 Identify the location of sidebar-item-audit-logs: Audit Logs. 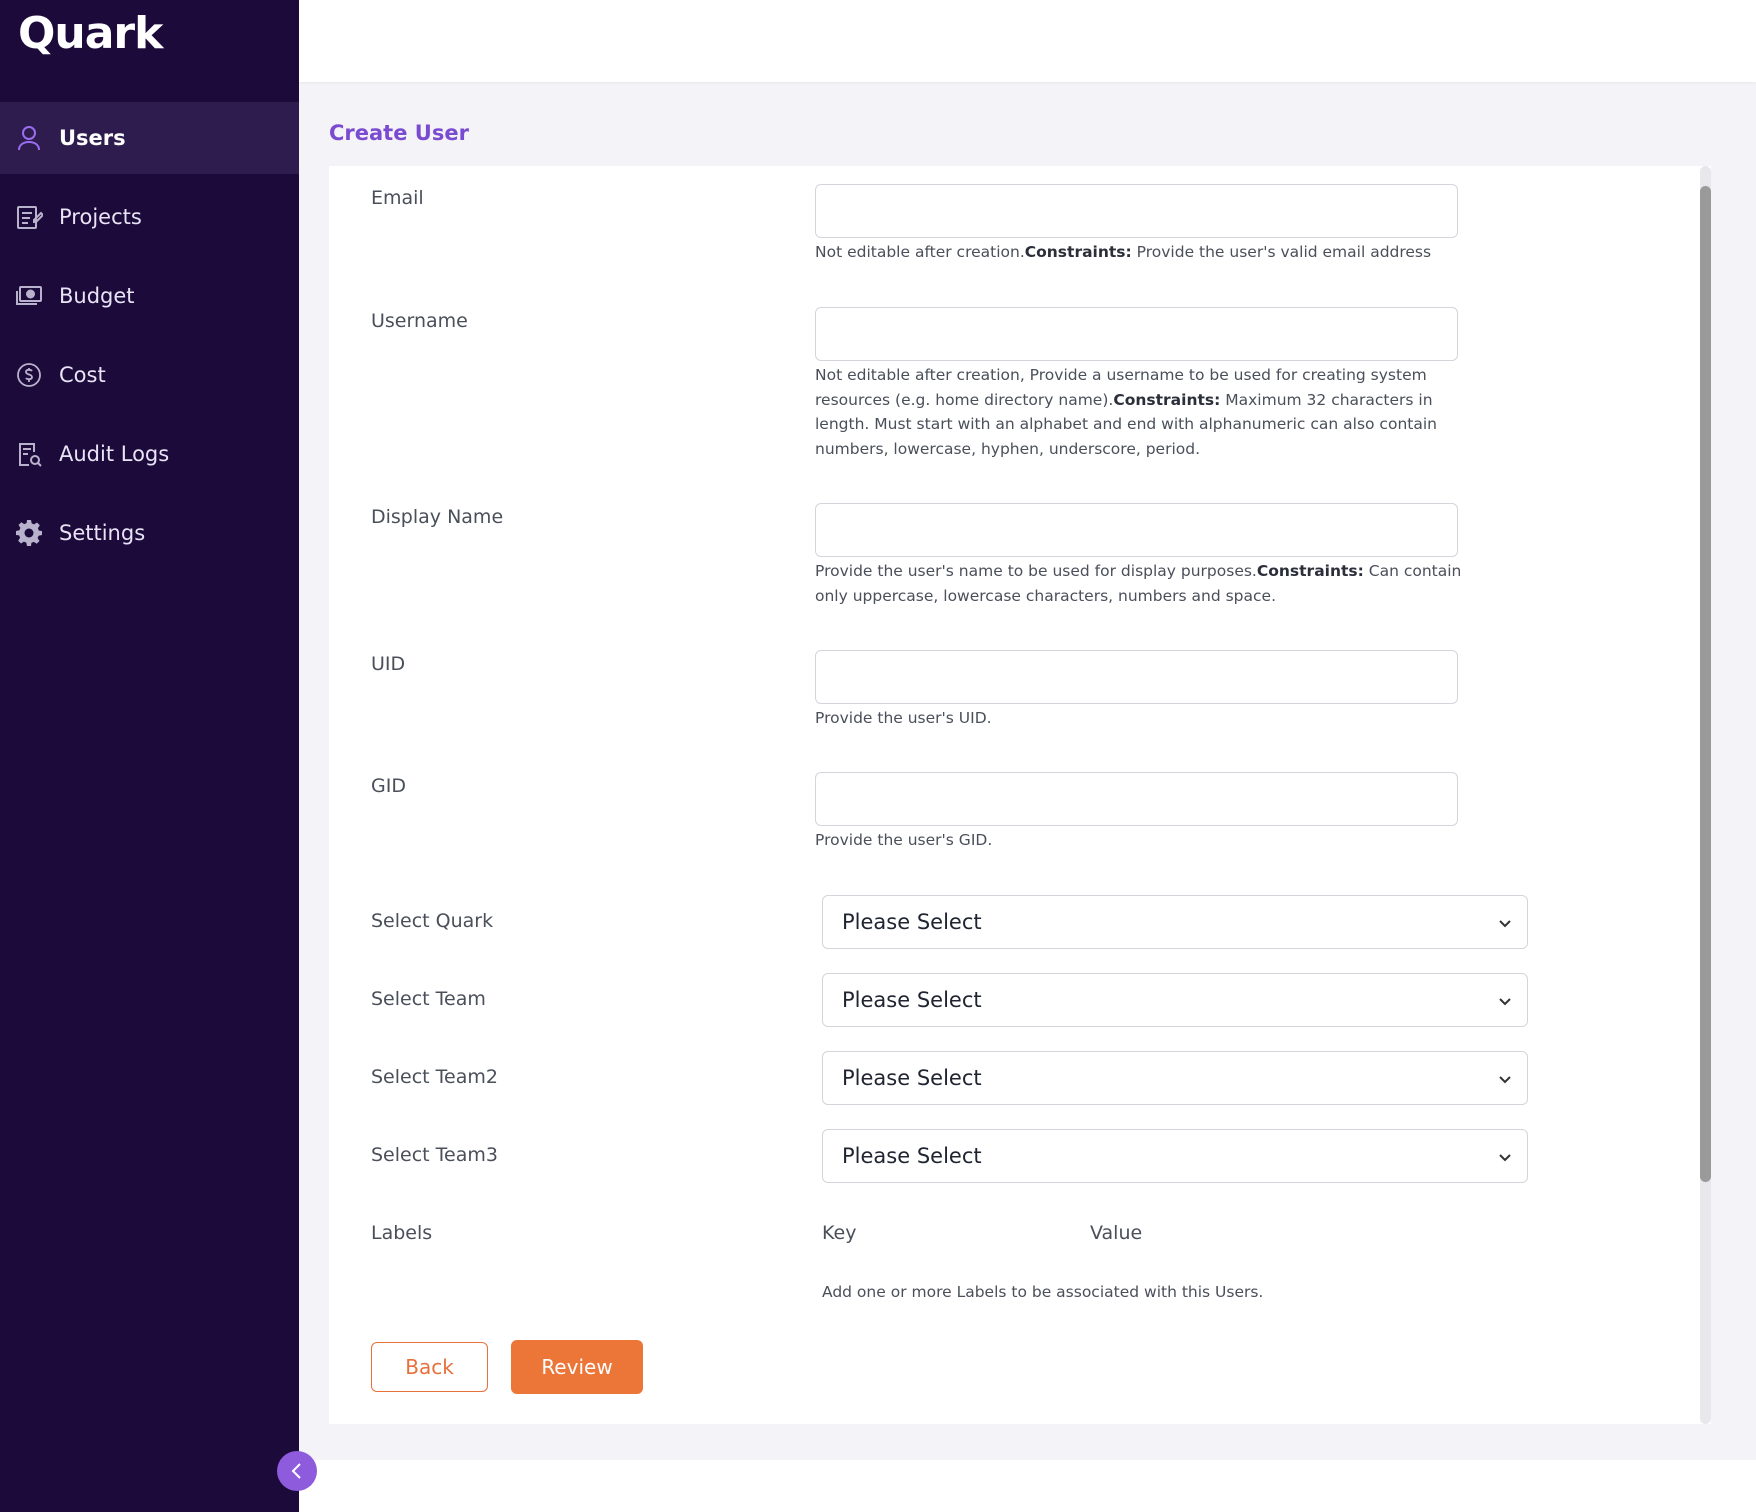
(149, 454).